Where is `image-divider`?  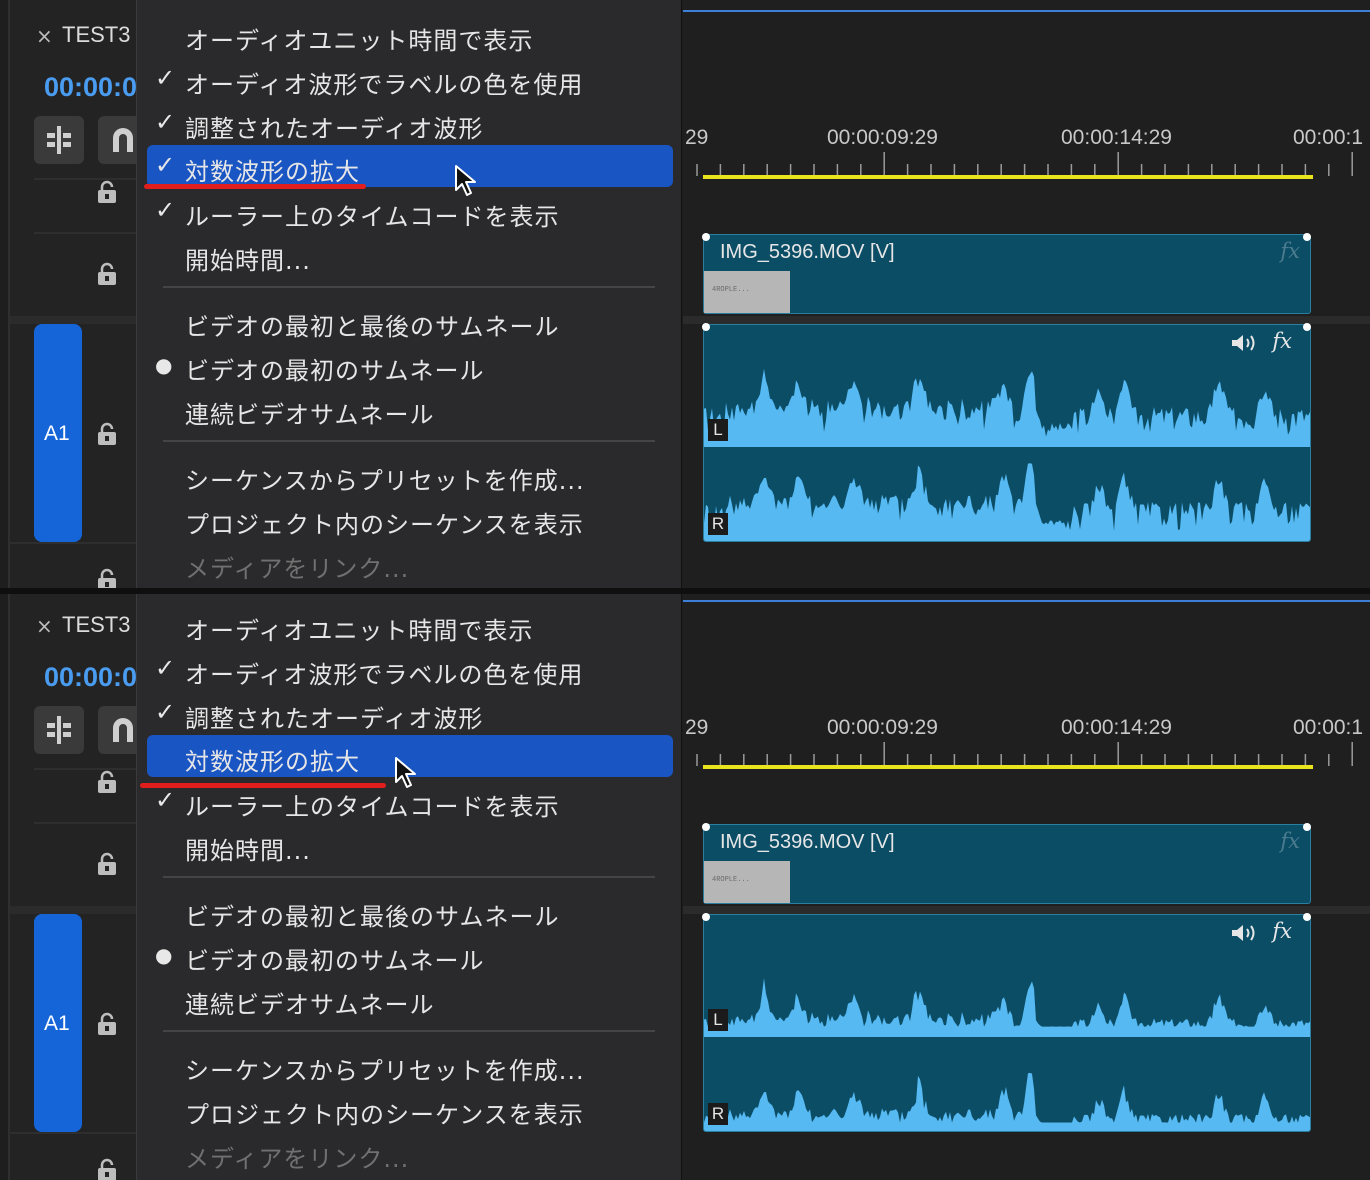 image-divider is located at coordinates (685, 591).